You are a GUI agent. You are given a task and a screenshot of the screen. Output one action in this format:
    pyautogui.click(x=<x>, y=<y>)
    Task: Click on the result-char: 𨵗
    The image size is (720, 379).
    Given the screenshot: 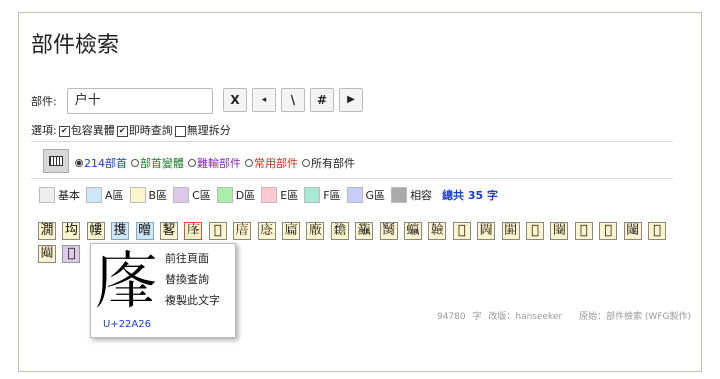 What is the action you would take?
    pyautogui.click(x=510, y=231)
    